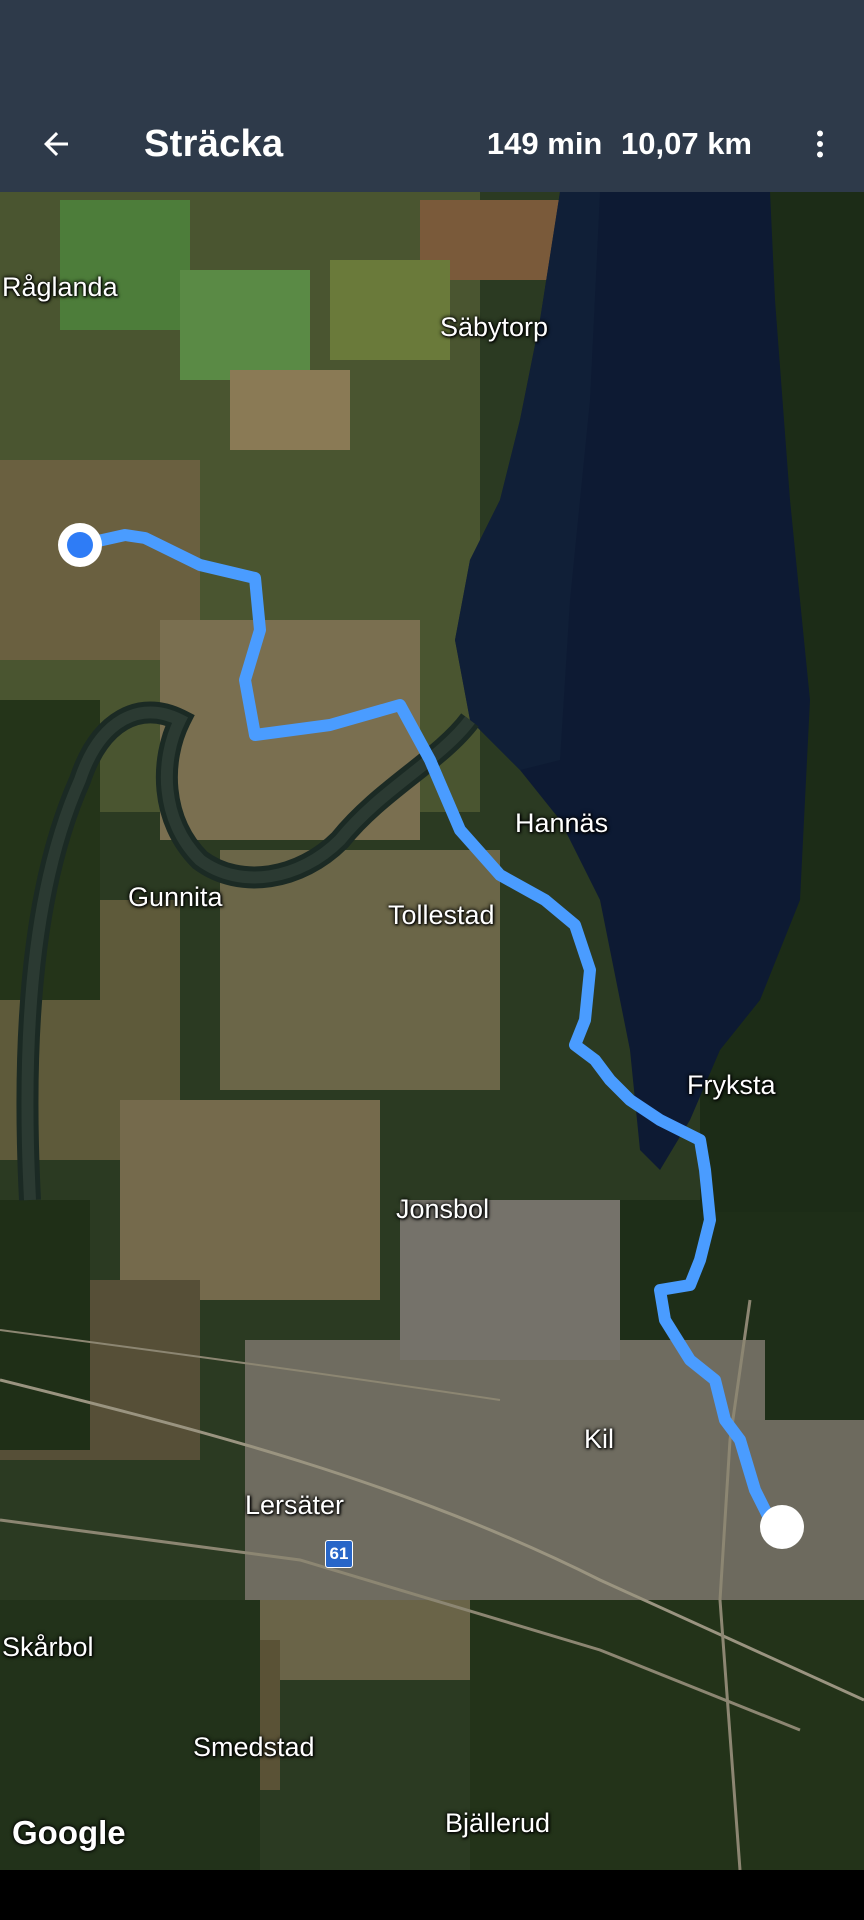  What do you see at coordinates (432, 48) in the screenshot?
I see `status-bar` at bounding box center [432, 48].